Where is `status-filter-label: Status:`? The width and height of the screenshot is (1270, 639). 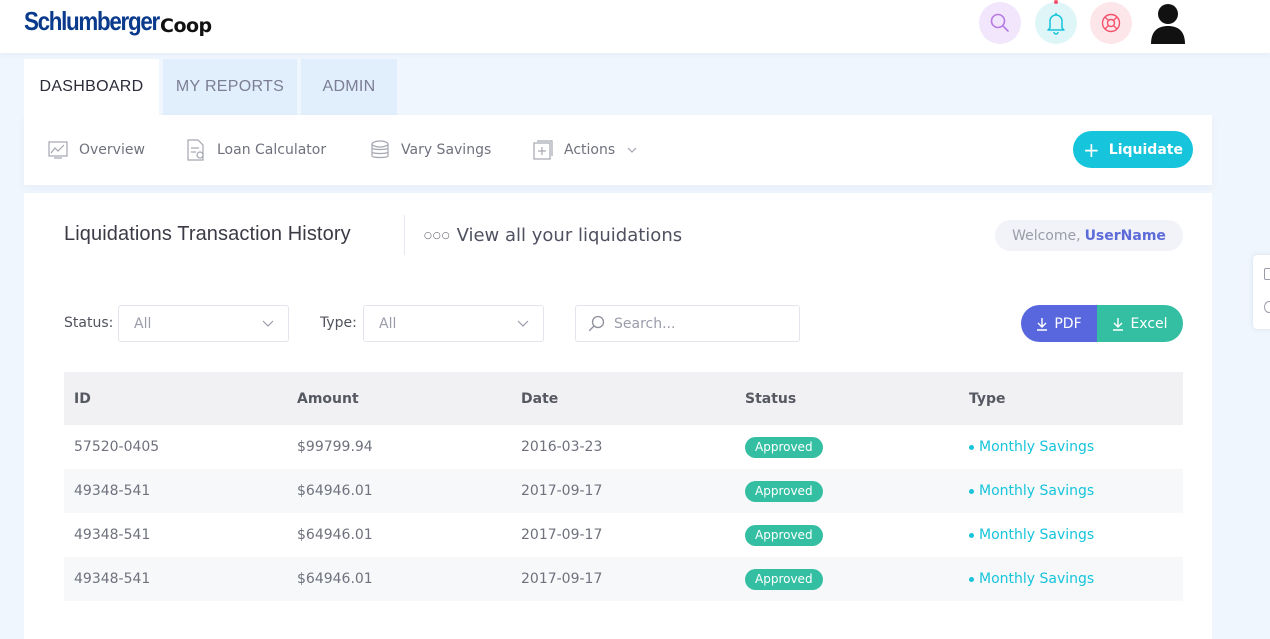
status-filter-label: Status: is located at coordinates (89, 323).